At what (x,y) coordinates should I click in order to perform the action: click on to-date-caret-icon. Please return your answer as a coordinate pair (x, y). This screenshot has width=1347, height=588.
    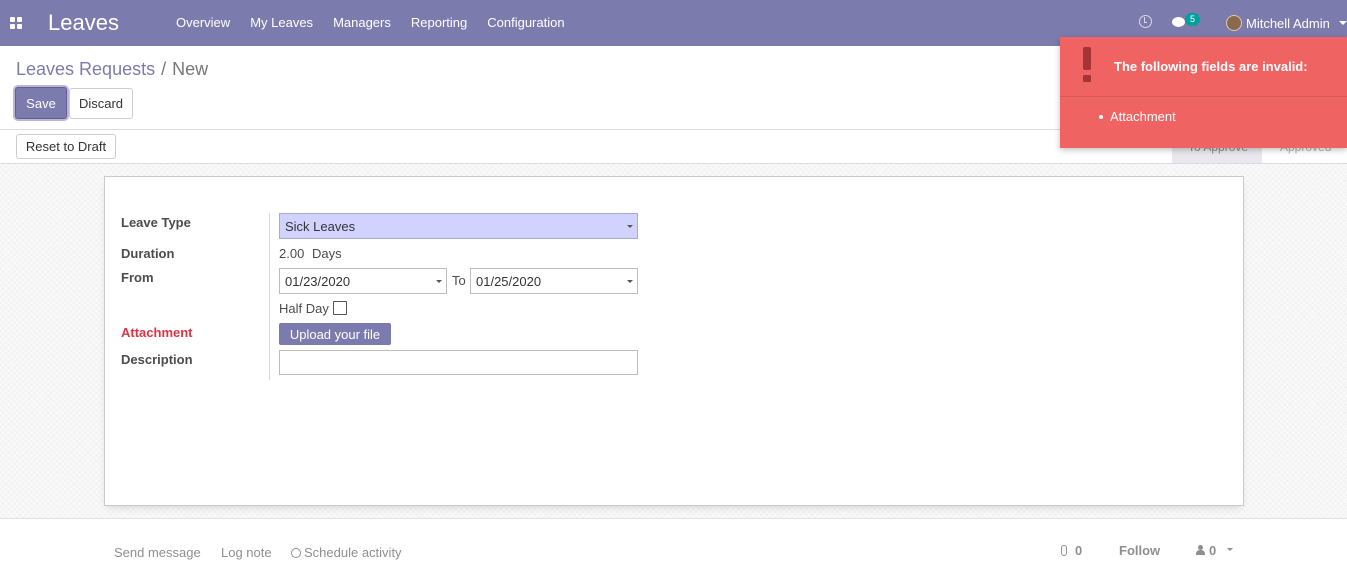
    Looking at the image, I should click on (630, 281).